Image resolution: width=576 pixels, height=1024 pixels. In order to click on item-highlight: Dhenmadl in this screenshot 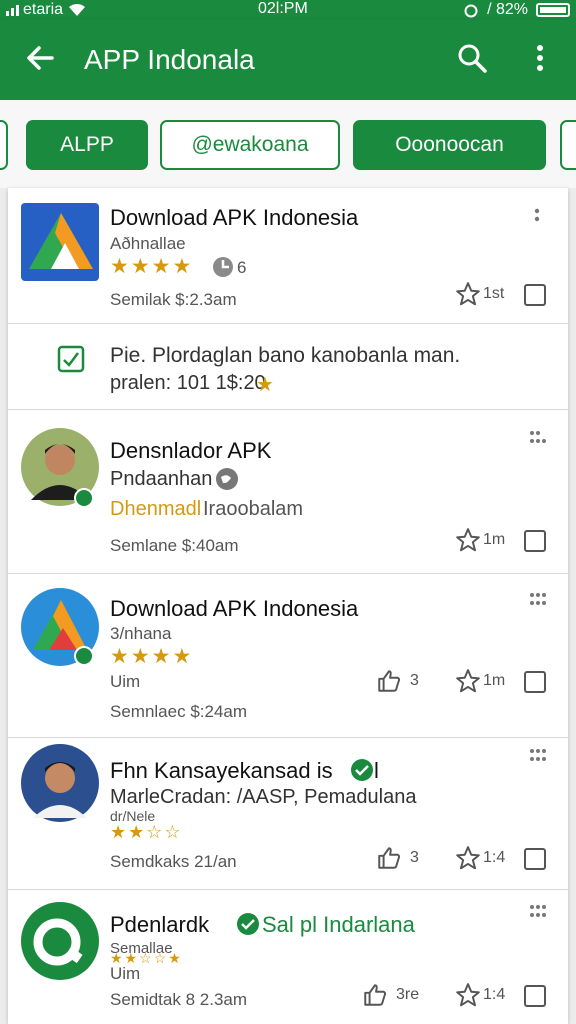, I will do `click(156, 509)`.